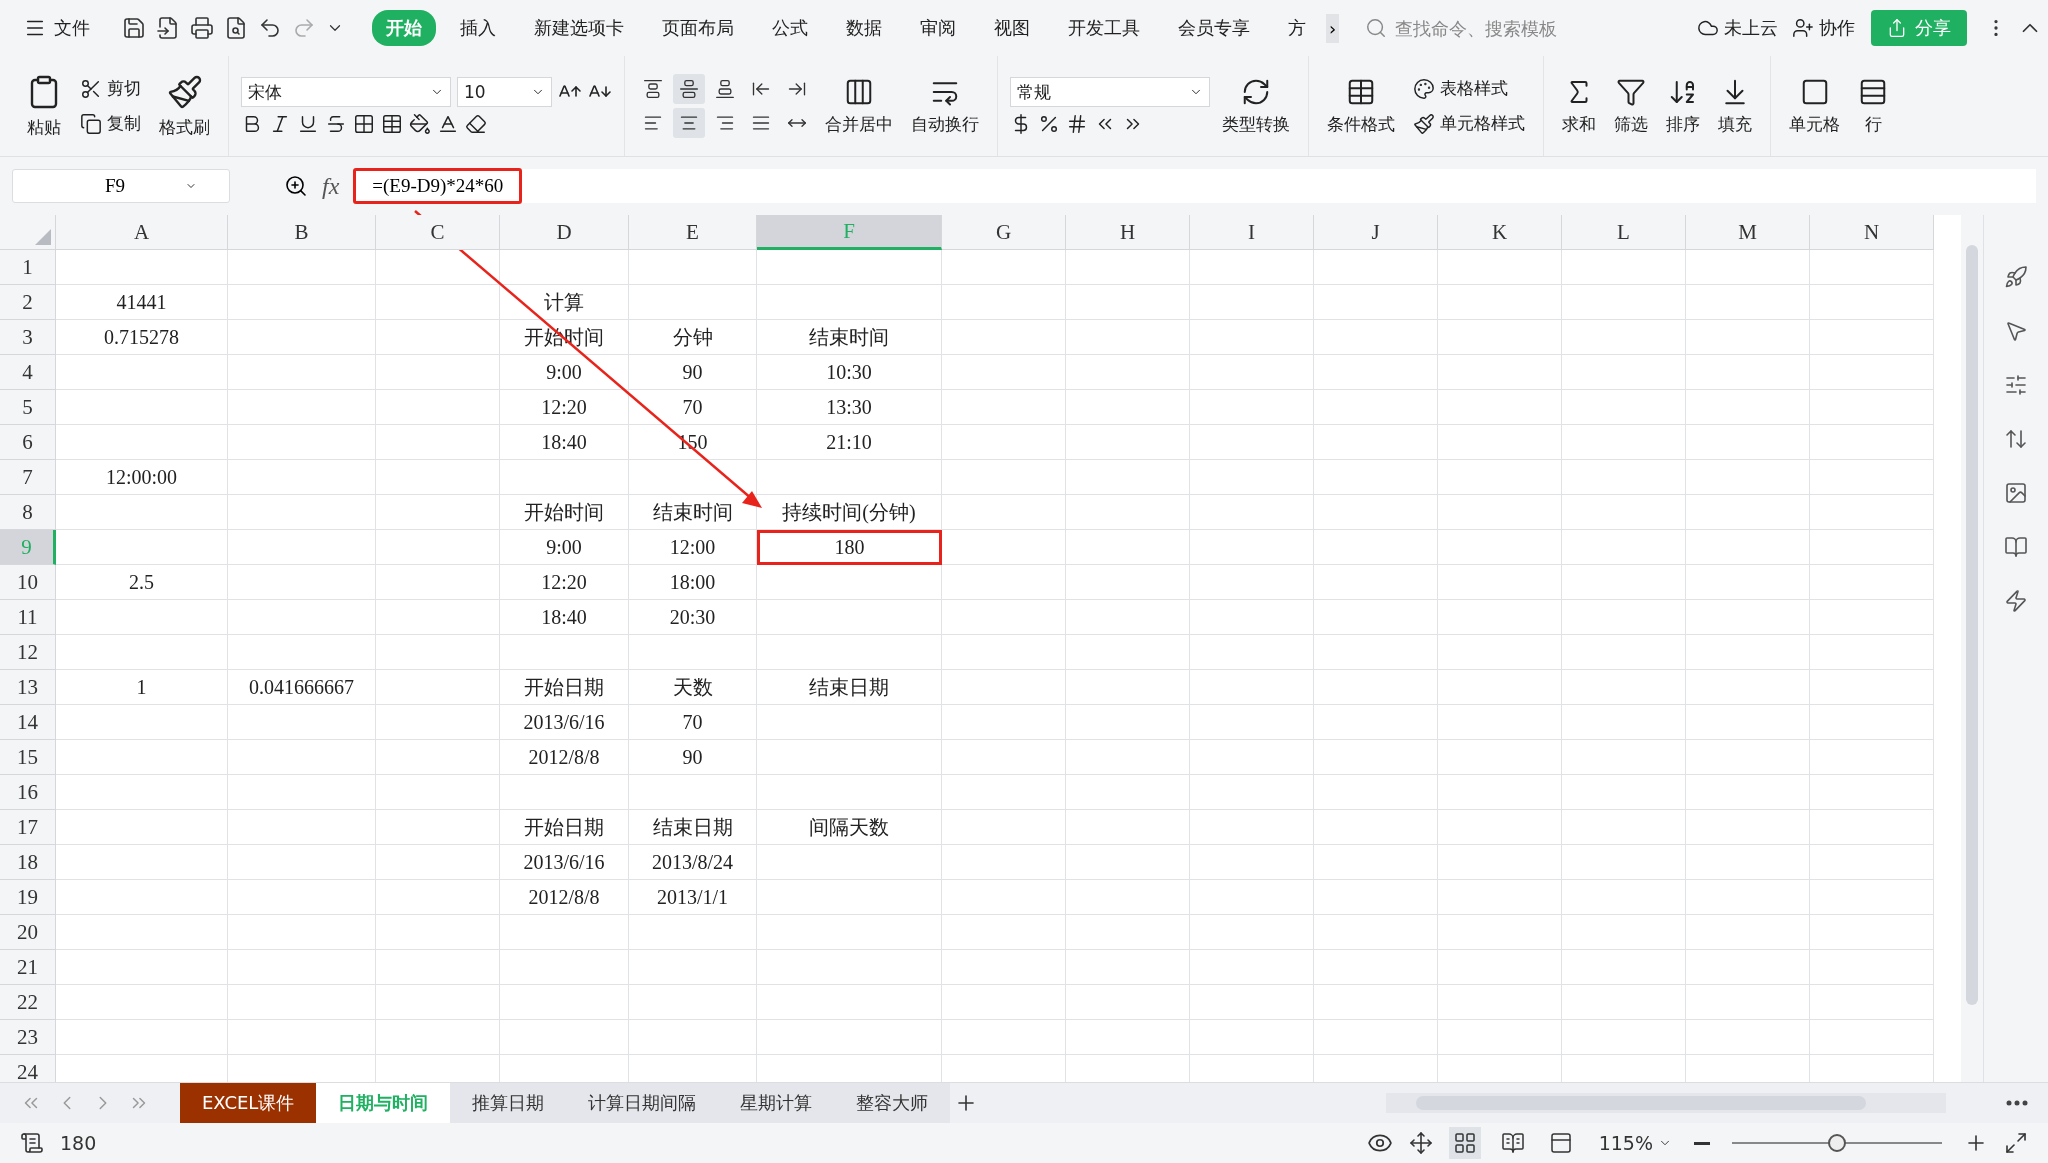  What do you see at coordinates (28, 827) in the screenshot?
I see `row-header: 17` at bounding box center [28, 827].